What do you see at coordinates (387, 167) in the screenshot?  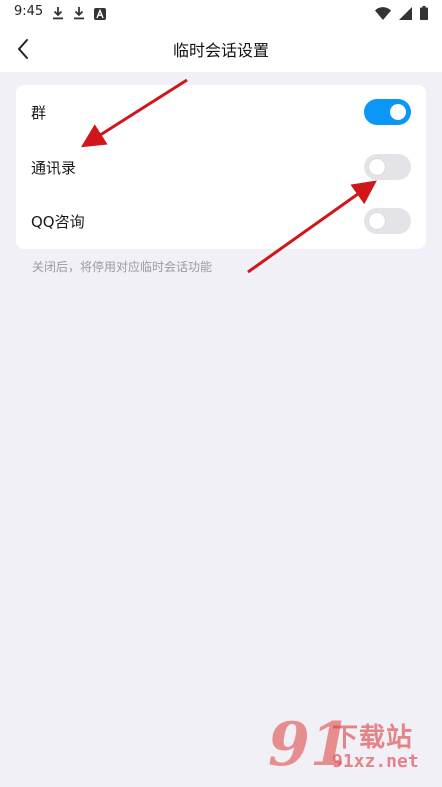 I see `contacts-toggle` at bounding box center [387, 167].